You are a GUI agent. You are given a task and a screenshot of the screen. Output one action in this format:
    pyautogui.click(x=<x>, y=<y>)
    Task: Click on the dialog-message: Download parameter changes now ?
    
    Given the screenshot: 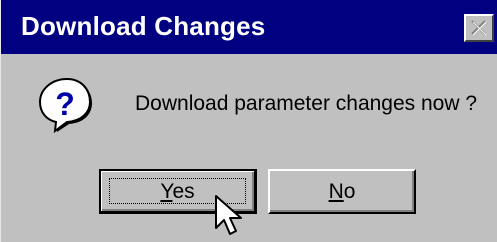 What is the action you would take?
    pyautogui.click(x=306, y=103)
    